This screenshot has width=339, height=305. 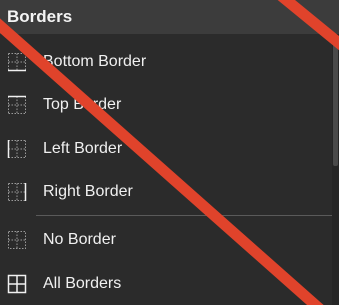 I want to click on section-title: Borders, so click(x=40, y=16).